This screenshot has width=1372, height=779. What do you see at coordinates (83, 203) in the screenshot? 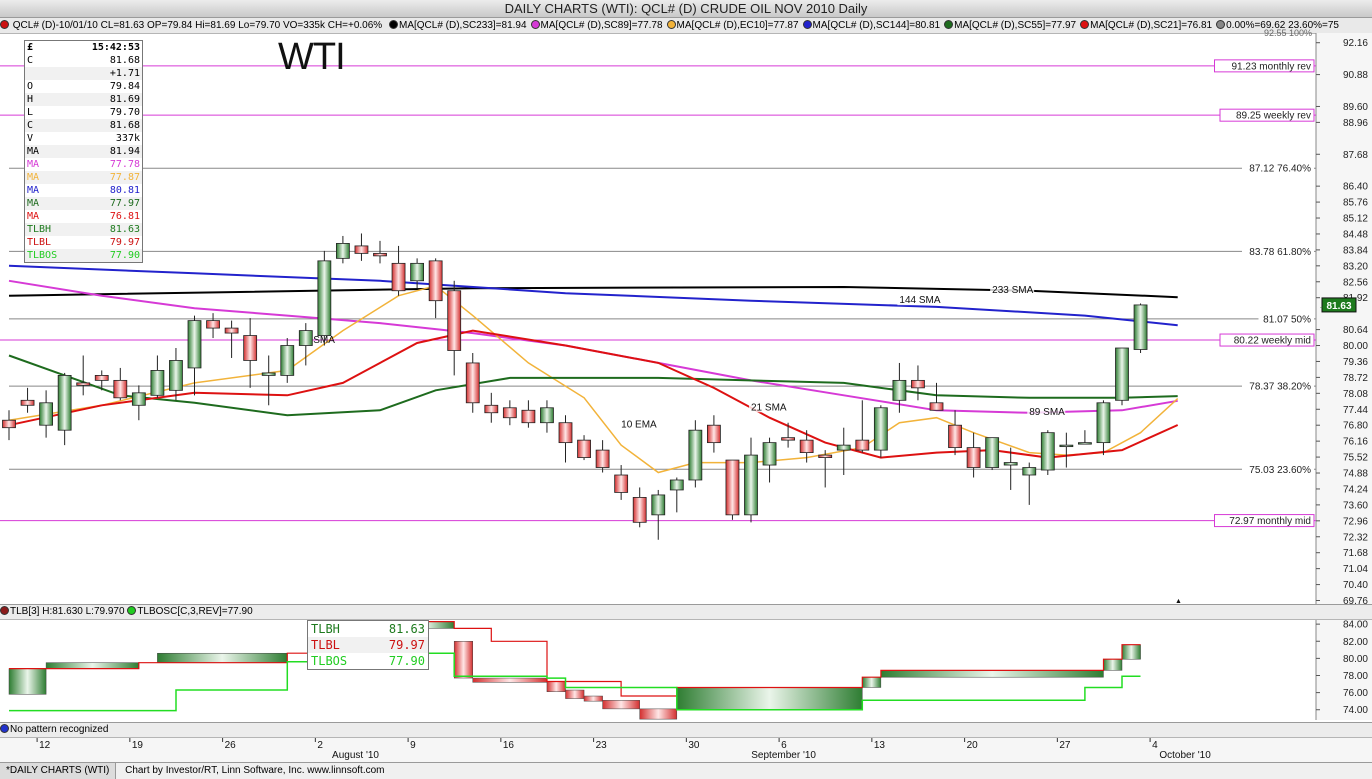
I see `info-row: MA 77.97` at bounding box center [83, 203].